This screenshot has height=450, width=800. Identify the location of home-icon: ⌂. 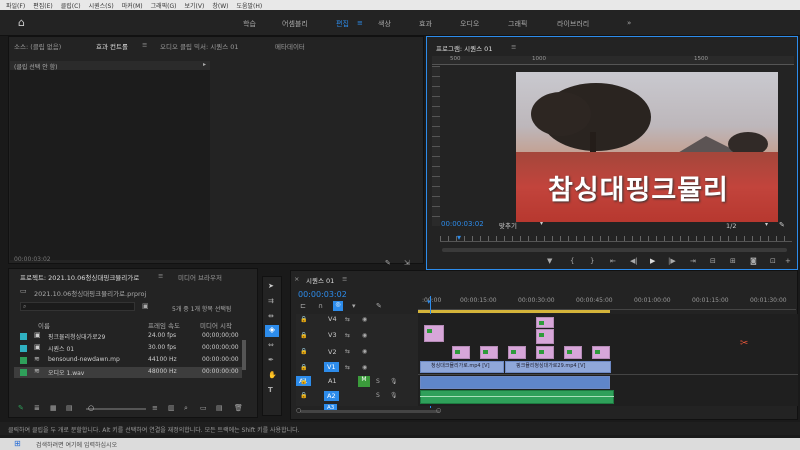
(21, 22).